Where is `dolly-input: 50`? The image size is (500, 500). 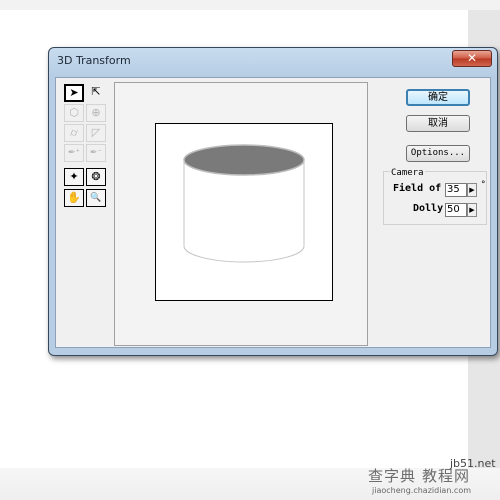 dolly-input: 50 is located at coordinates (456, 210).